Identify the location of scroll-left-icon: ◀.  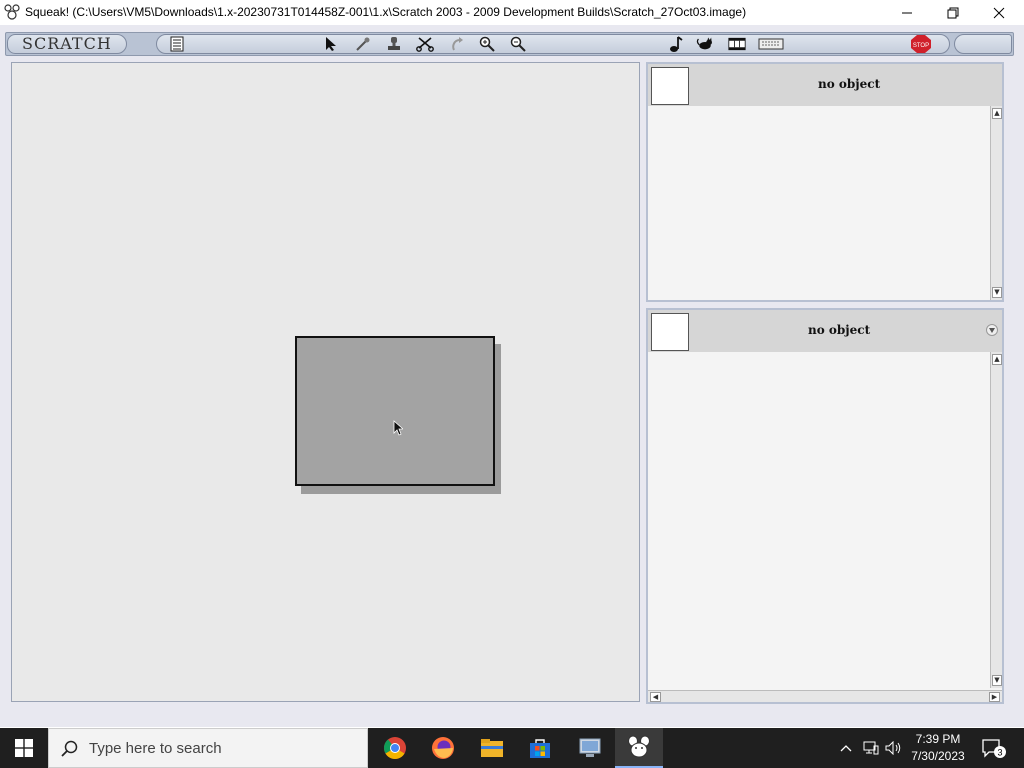
(655, 697).